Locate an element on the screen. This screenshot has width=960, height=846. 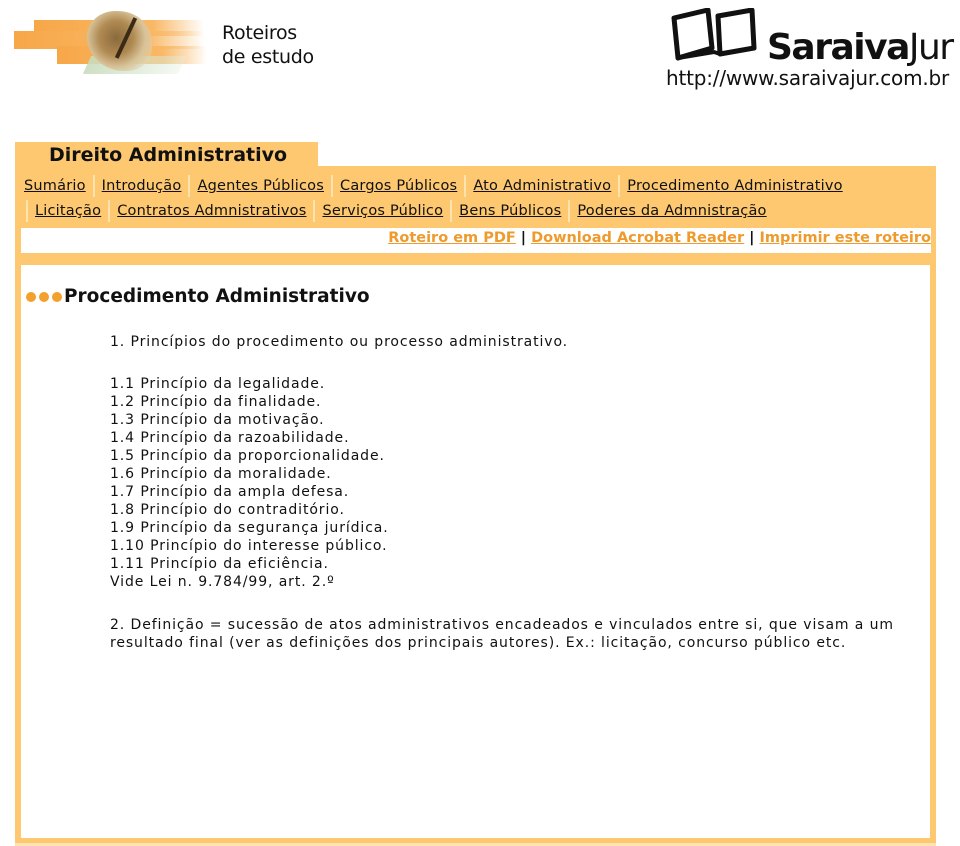
writing-hand-illustration-icon is located at coordinates (112, 46).